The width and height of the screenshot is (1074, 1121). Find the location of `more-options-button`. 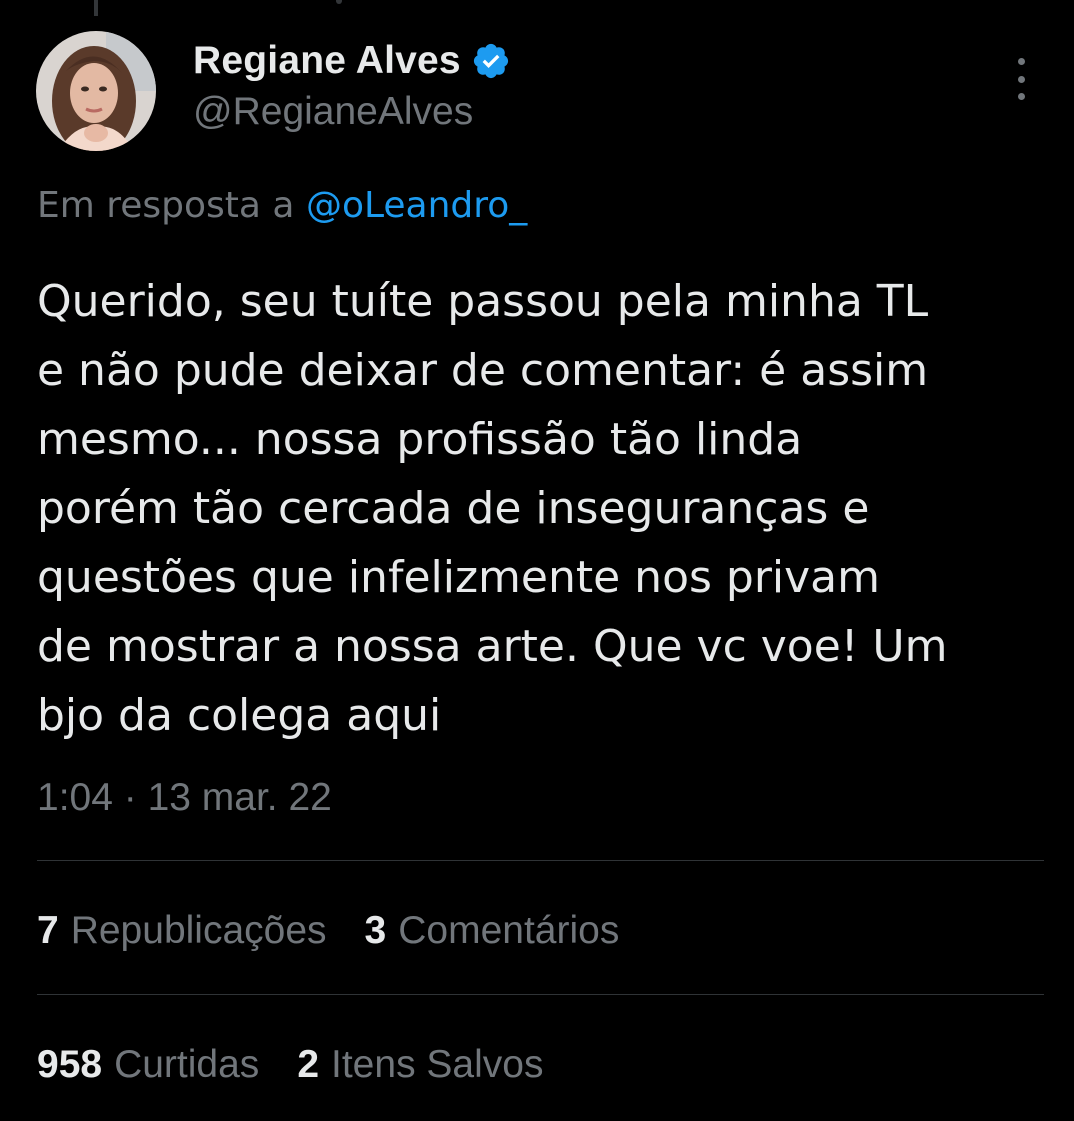

more-options-button is located at coordinates (1021, 79).